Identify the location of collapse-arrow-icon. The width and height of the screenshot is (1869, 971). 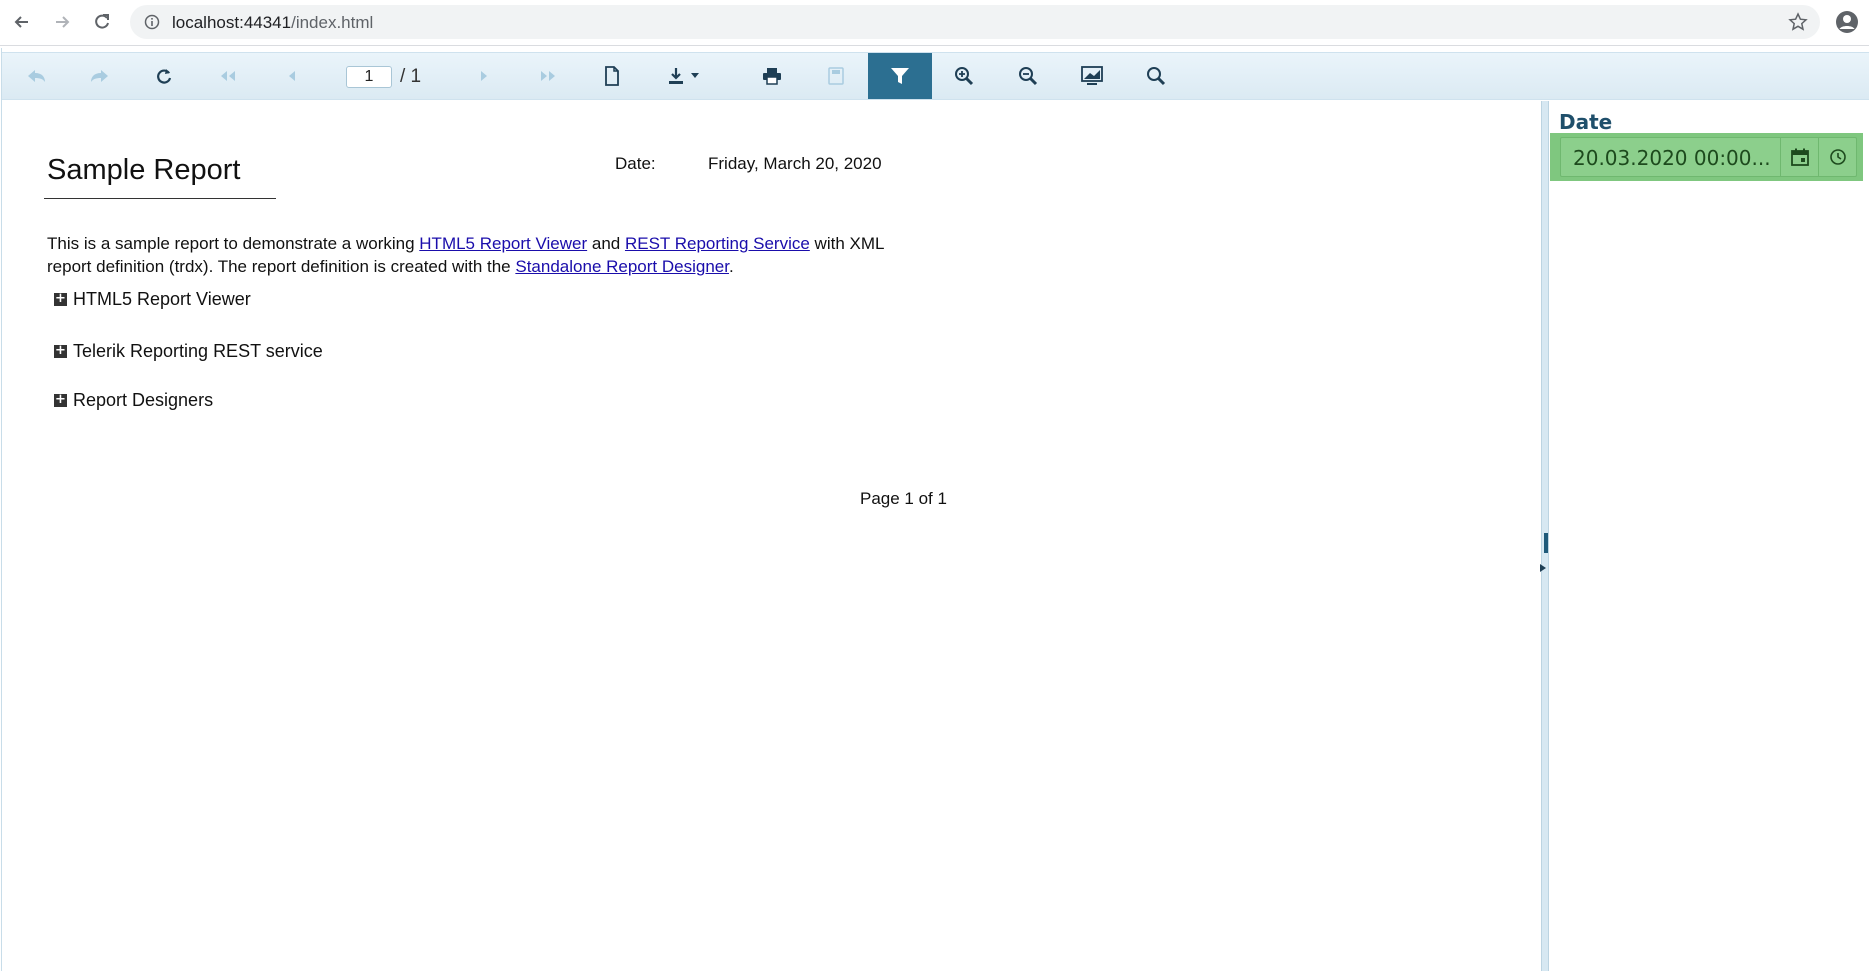
(1543, 568).